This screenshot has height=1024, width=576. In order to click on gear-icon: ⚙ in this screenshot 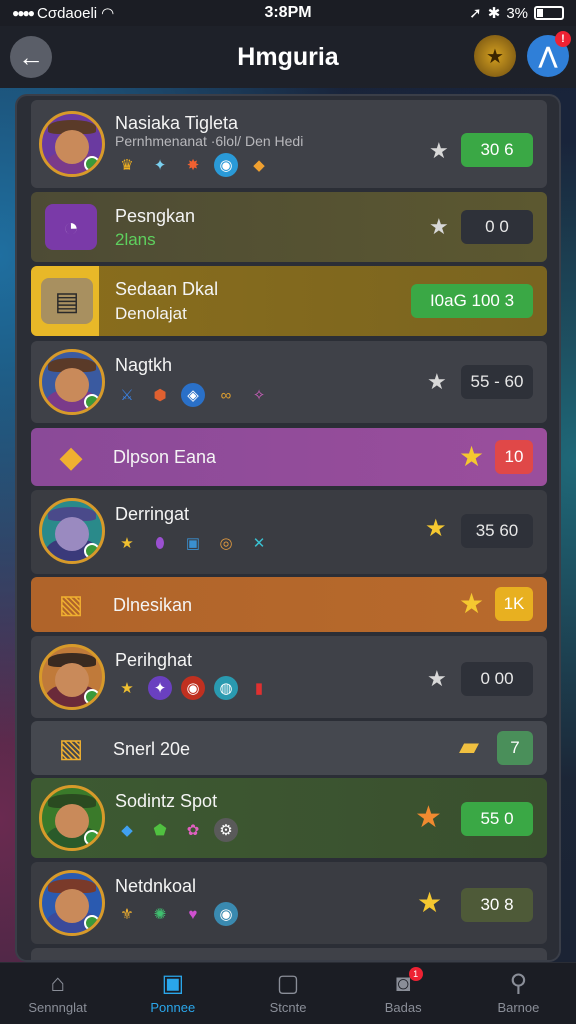, I will do `click(226, 830)`.